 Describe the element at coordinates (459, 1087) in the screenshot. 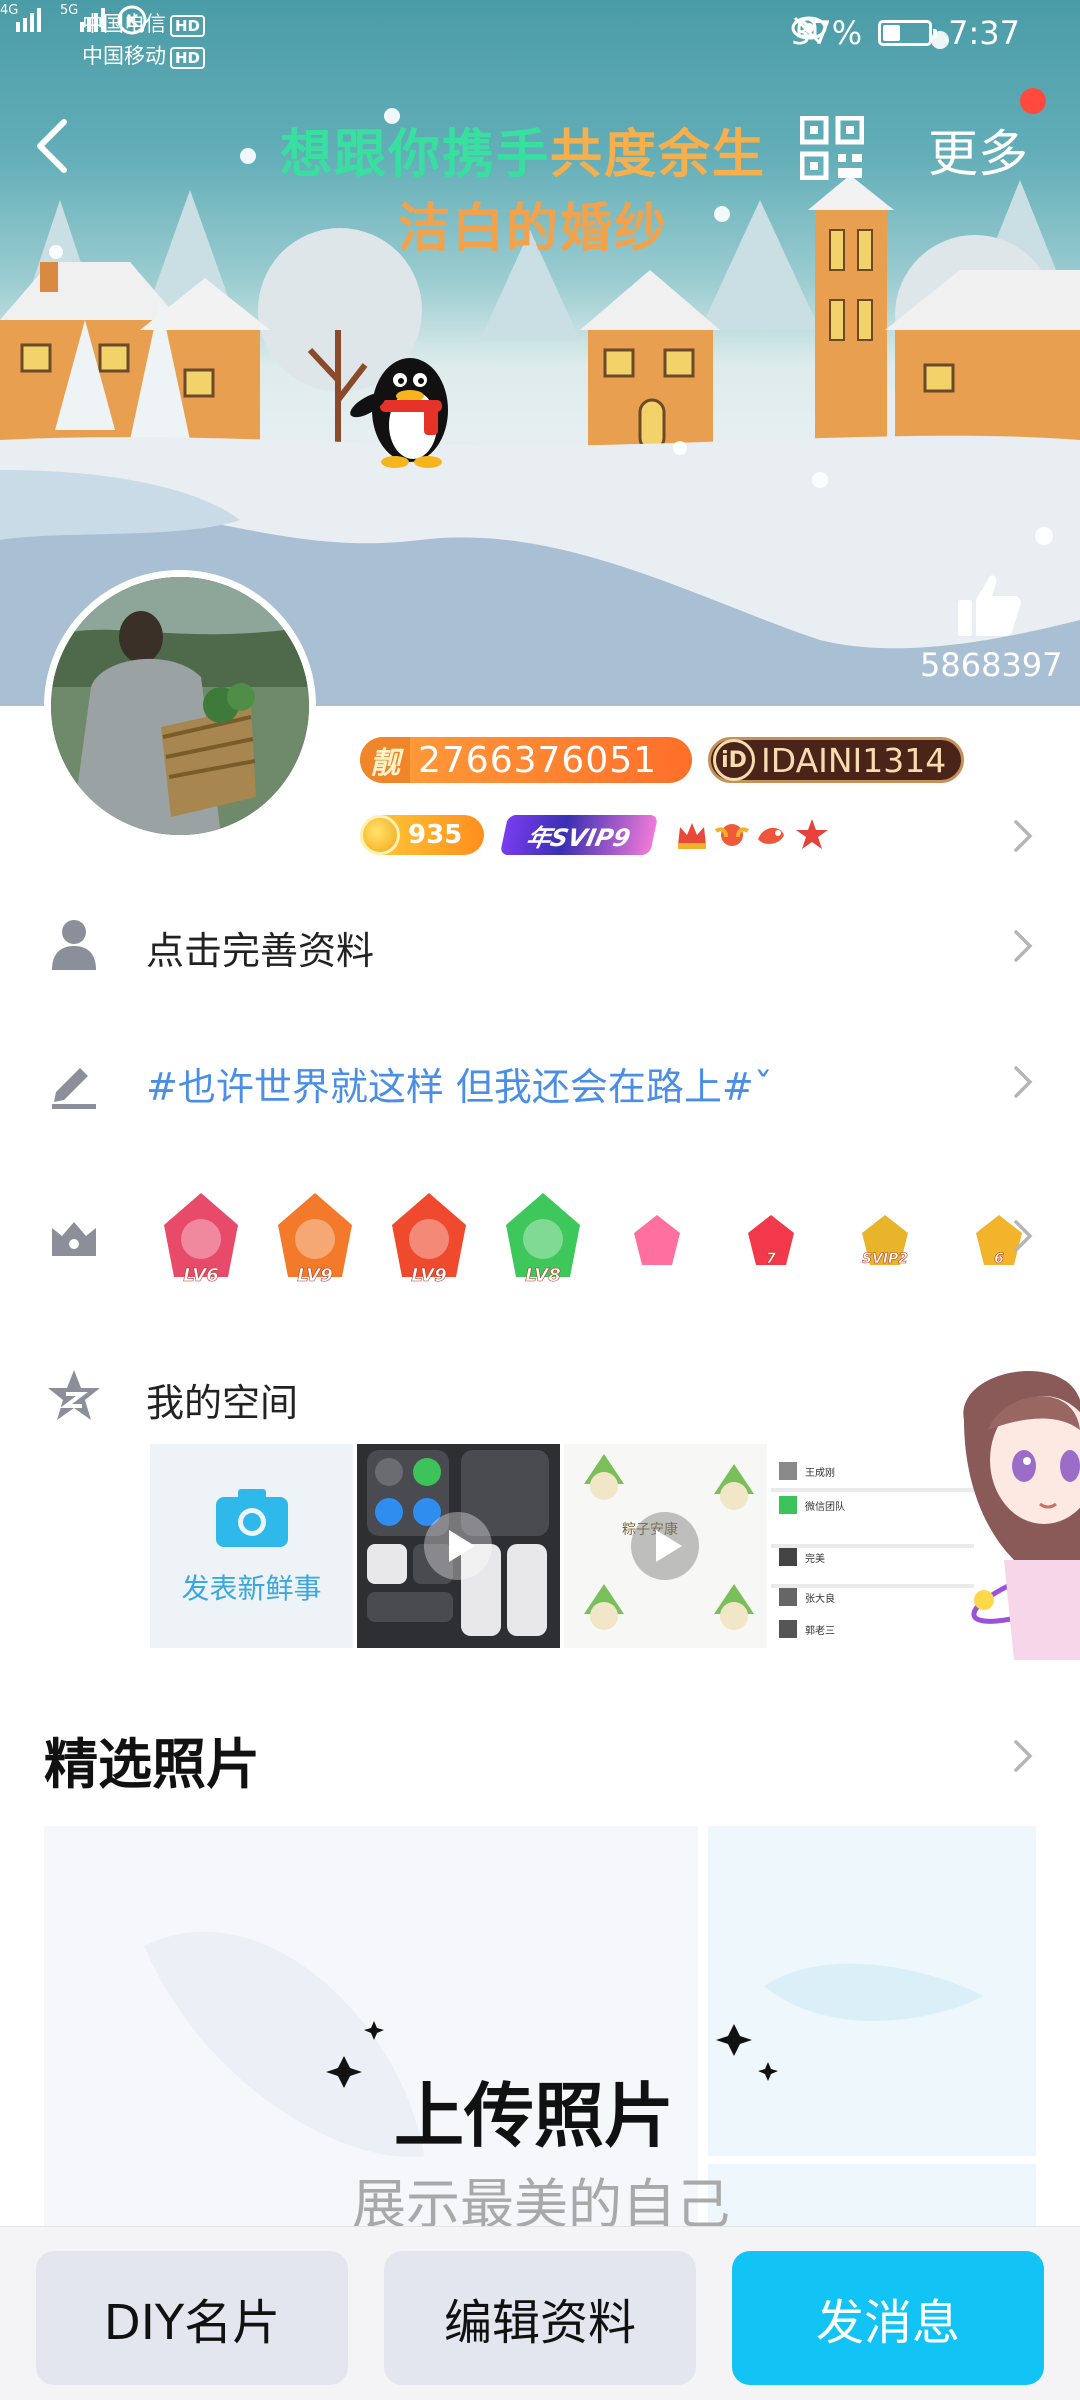

I see `signature-text: #也许世界就这样 但我还会在路上#ˇ` at that location.